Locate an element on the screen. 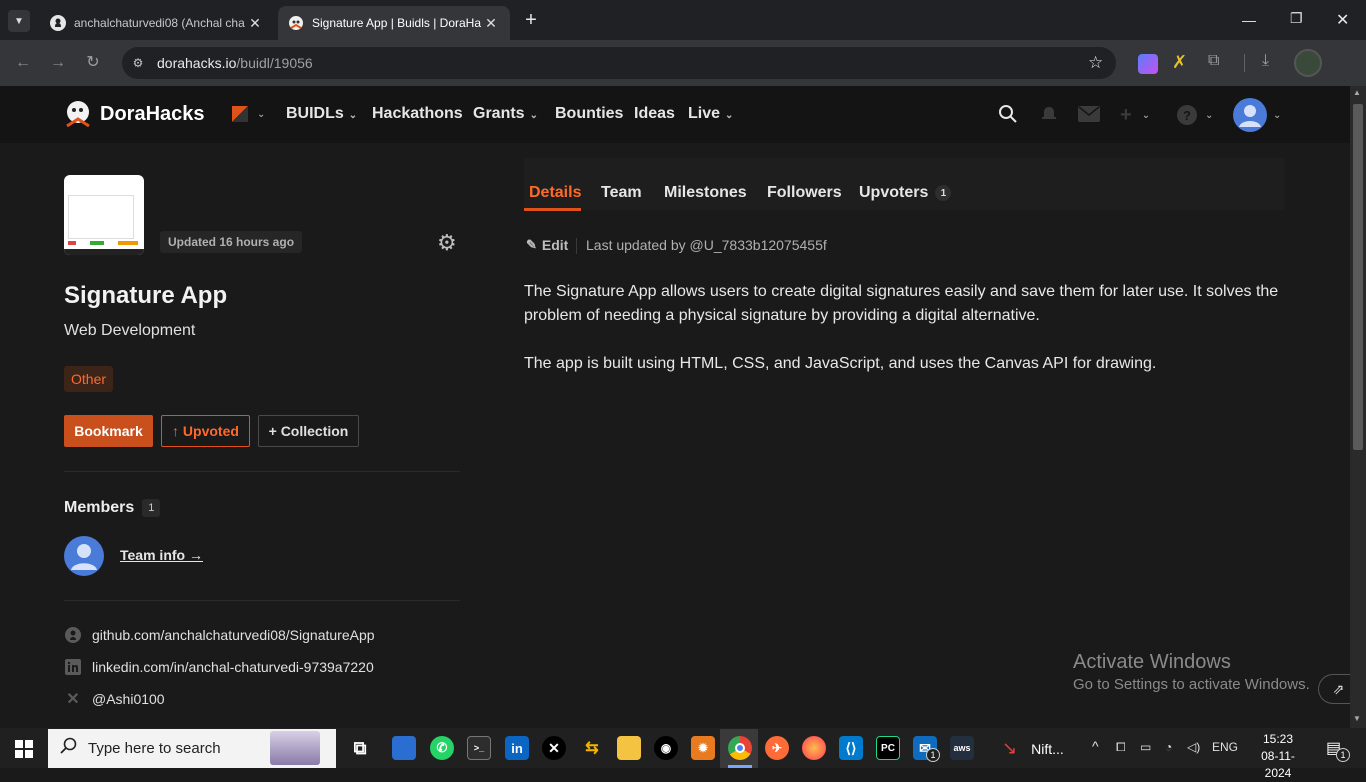 This screenshot has height=782, width=1366. member-avatar is located at coordinates (84, 558).